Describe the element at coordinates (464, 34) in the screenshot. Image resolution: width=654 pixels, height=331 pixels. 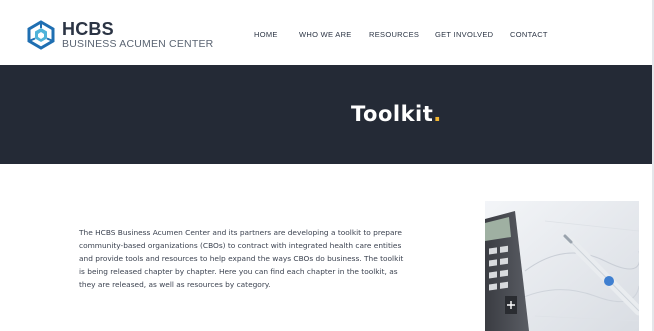
I see `nav-get-involved: GET INVOLVED` at that location.